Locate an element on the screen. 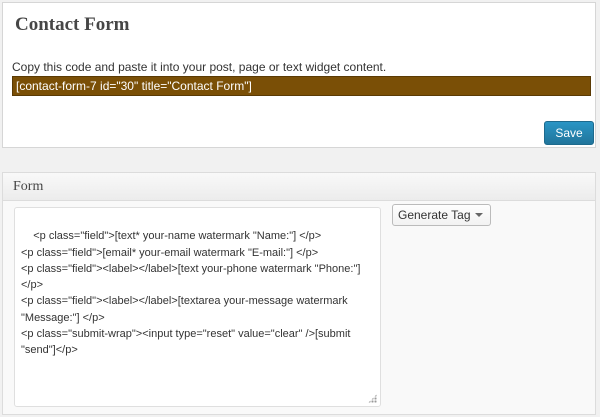 This screenshot has height=417, width=600. chevron-down-icon is located at coordinates (479, 215).